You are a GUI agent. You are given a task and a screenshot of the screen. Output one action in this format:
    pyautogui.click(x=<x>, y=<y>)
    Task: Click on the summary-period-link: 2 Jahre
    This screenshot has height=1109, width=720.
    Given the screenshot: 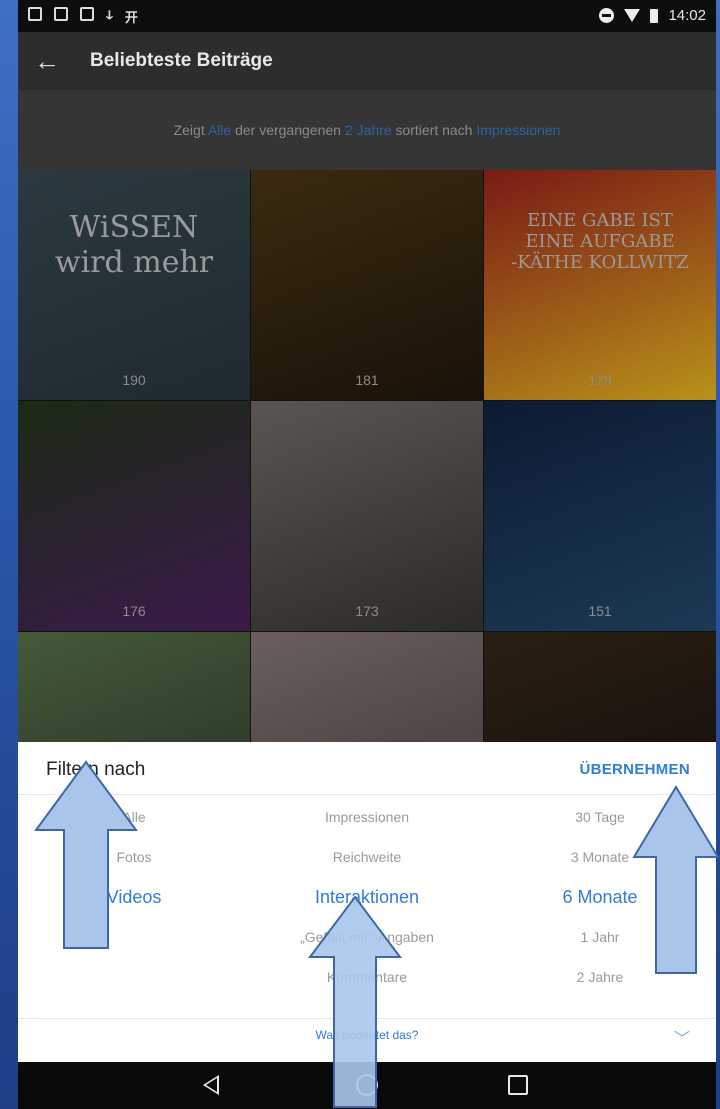 What is the action you would take?
    pyautogui.click(x=368, y=130)
    